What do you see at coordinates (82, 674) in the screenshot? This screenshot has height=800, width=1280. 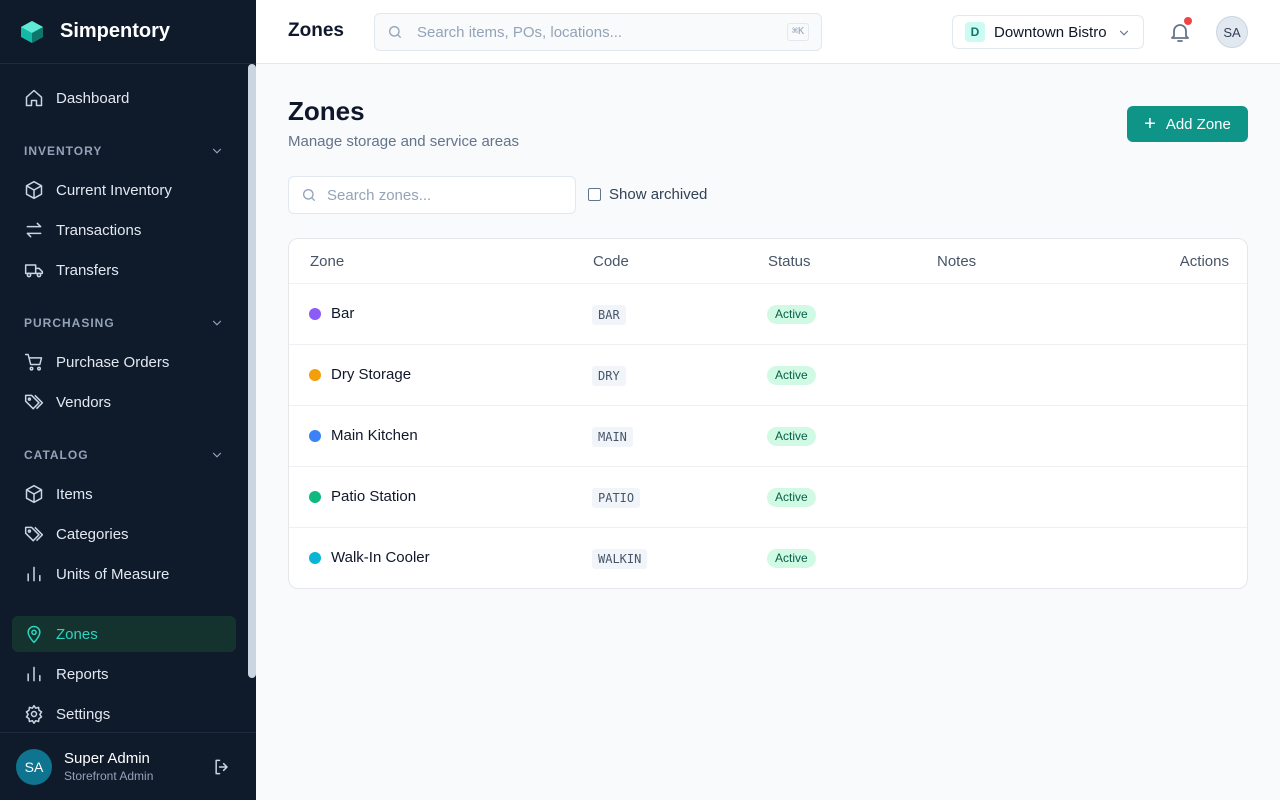 I see `sidebar-item-label: Reports` at bounding box center [82, 674].